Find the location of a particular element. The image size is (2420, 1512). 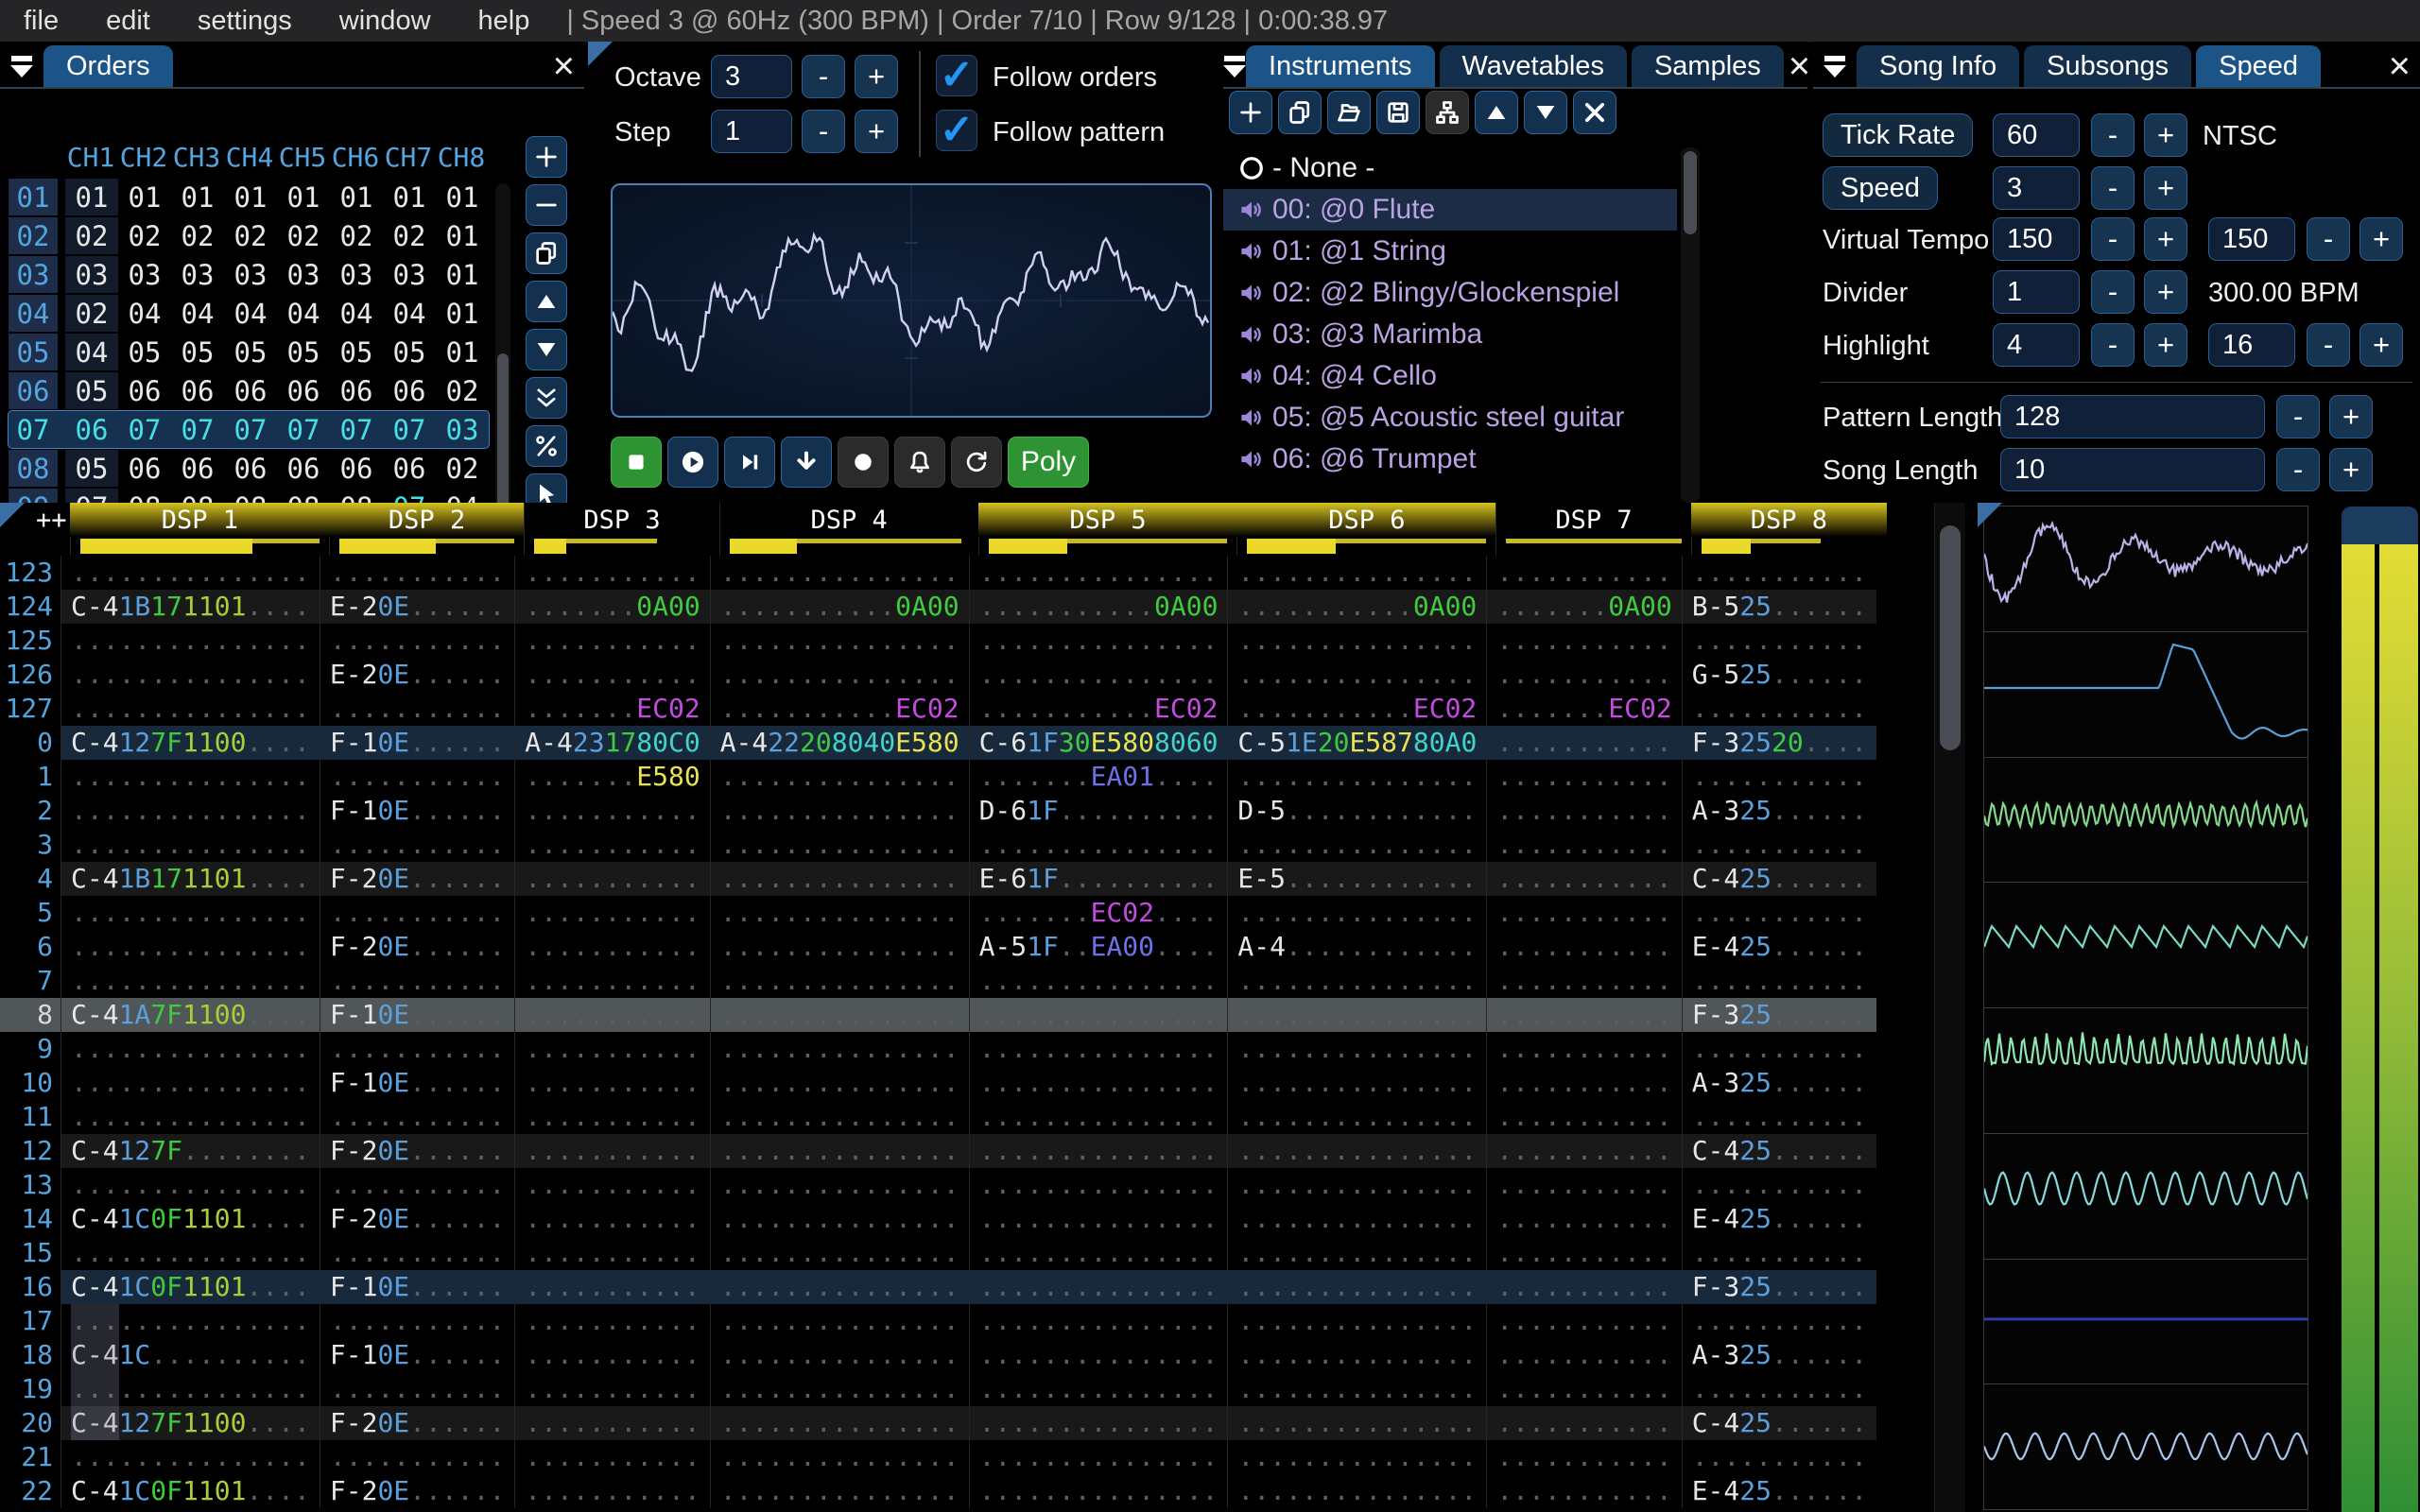

tab-orders: Orders is located at coordinates (108, 66).